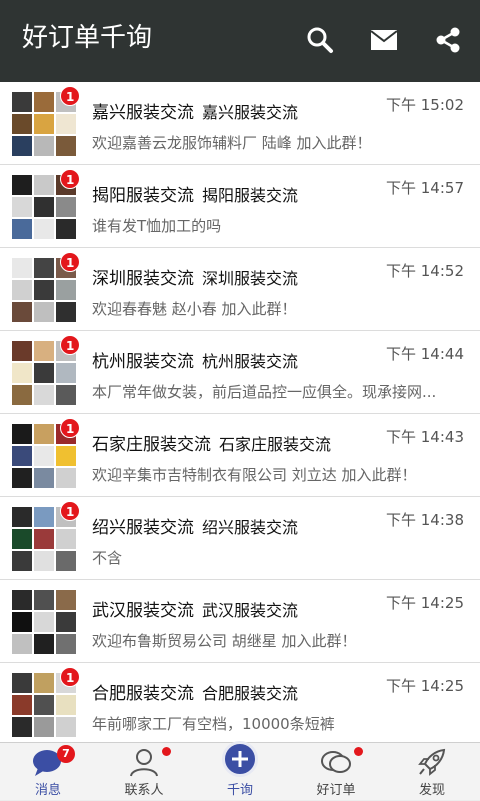  What do you see at coordinates (425, 437) in the screenshot?
I see `message-time: 下午 14:43` at bounding box center [425, 437].